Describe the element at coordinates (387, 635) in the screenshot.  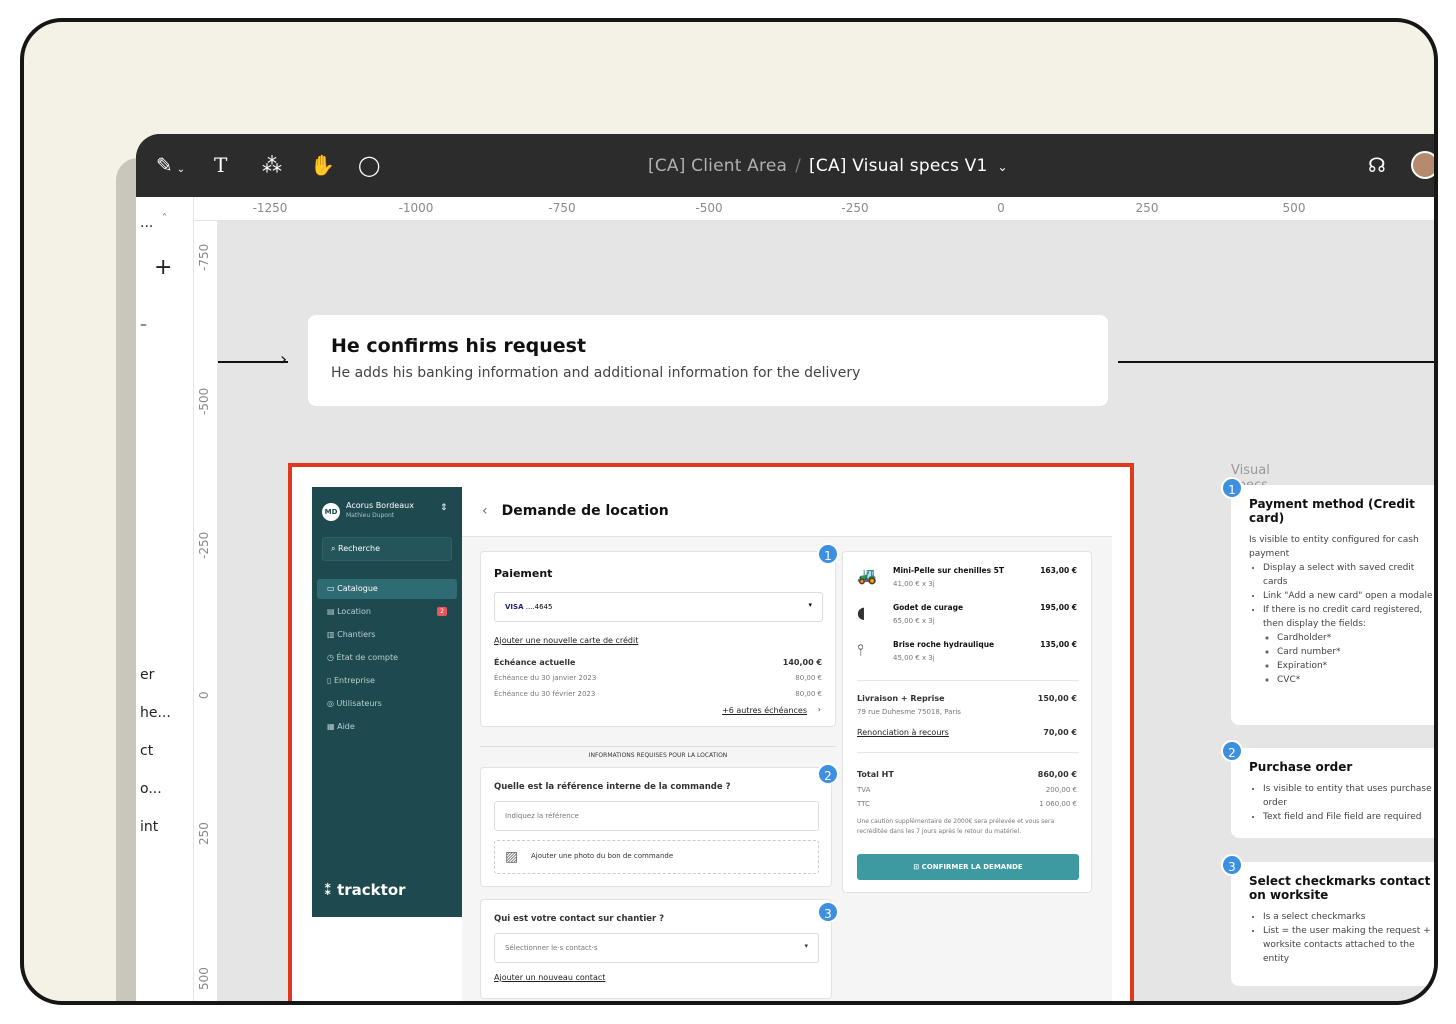
I see `sidebar-item-chantiers: ▥ Chantiers` at that location.